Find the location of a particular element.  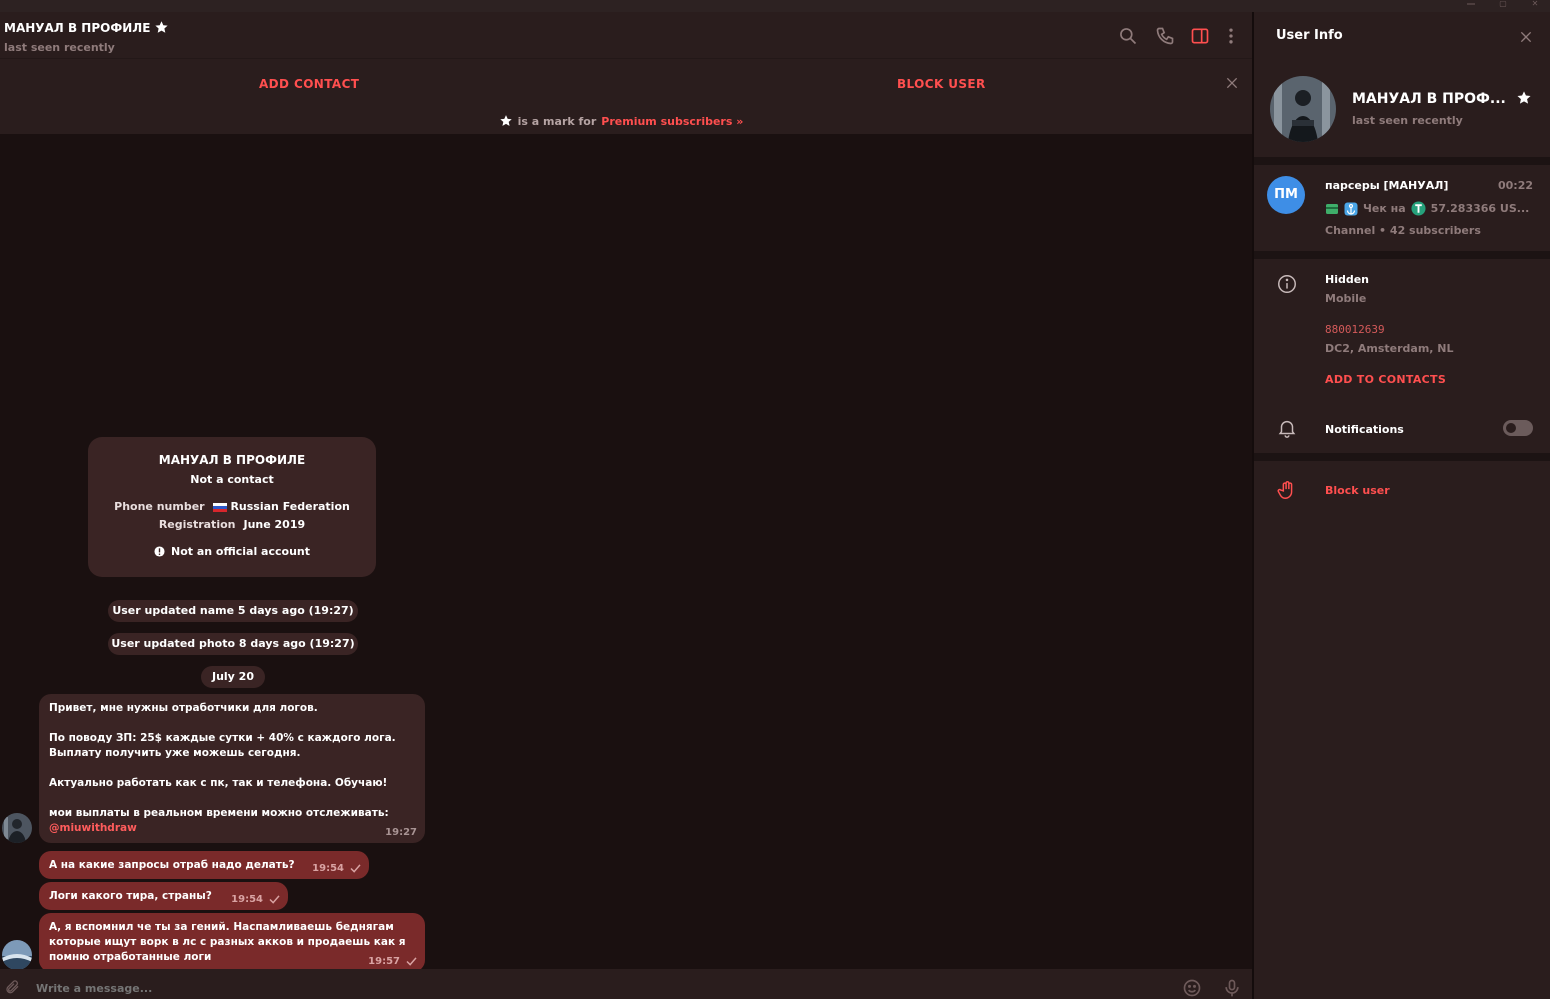

close-icon is located at coordinates (1232, 83).